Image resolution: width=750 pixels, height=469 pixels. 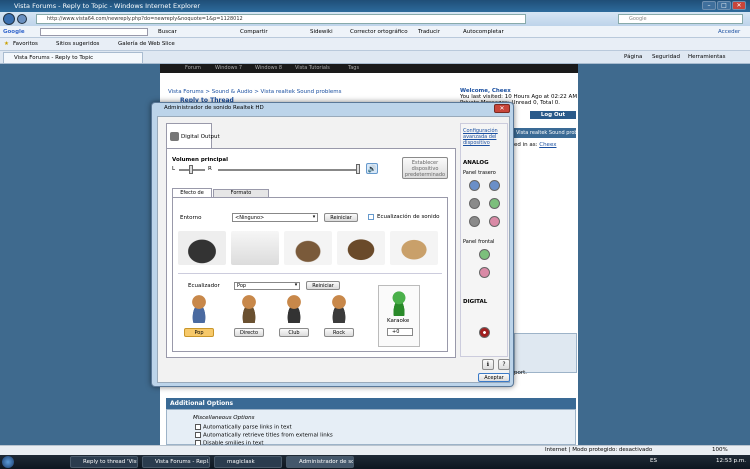 I want to click on zone-status: Internet | Modo protegido: desactivado, so click(x=599, y=450).